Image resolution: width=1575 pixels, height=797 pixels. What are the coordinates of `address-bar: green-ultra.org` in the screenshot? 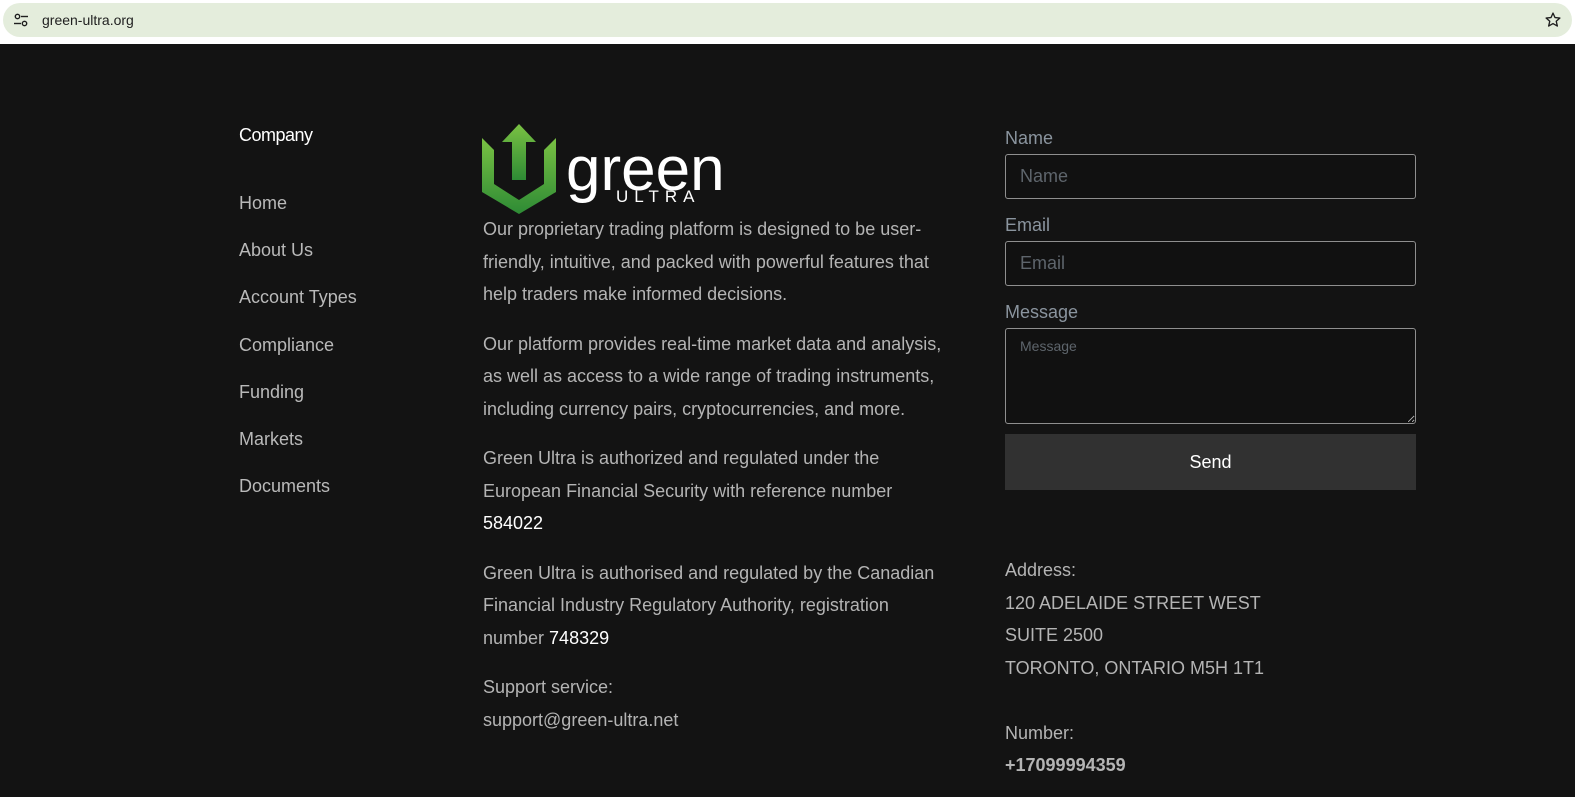 It's located at (787, 20).